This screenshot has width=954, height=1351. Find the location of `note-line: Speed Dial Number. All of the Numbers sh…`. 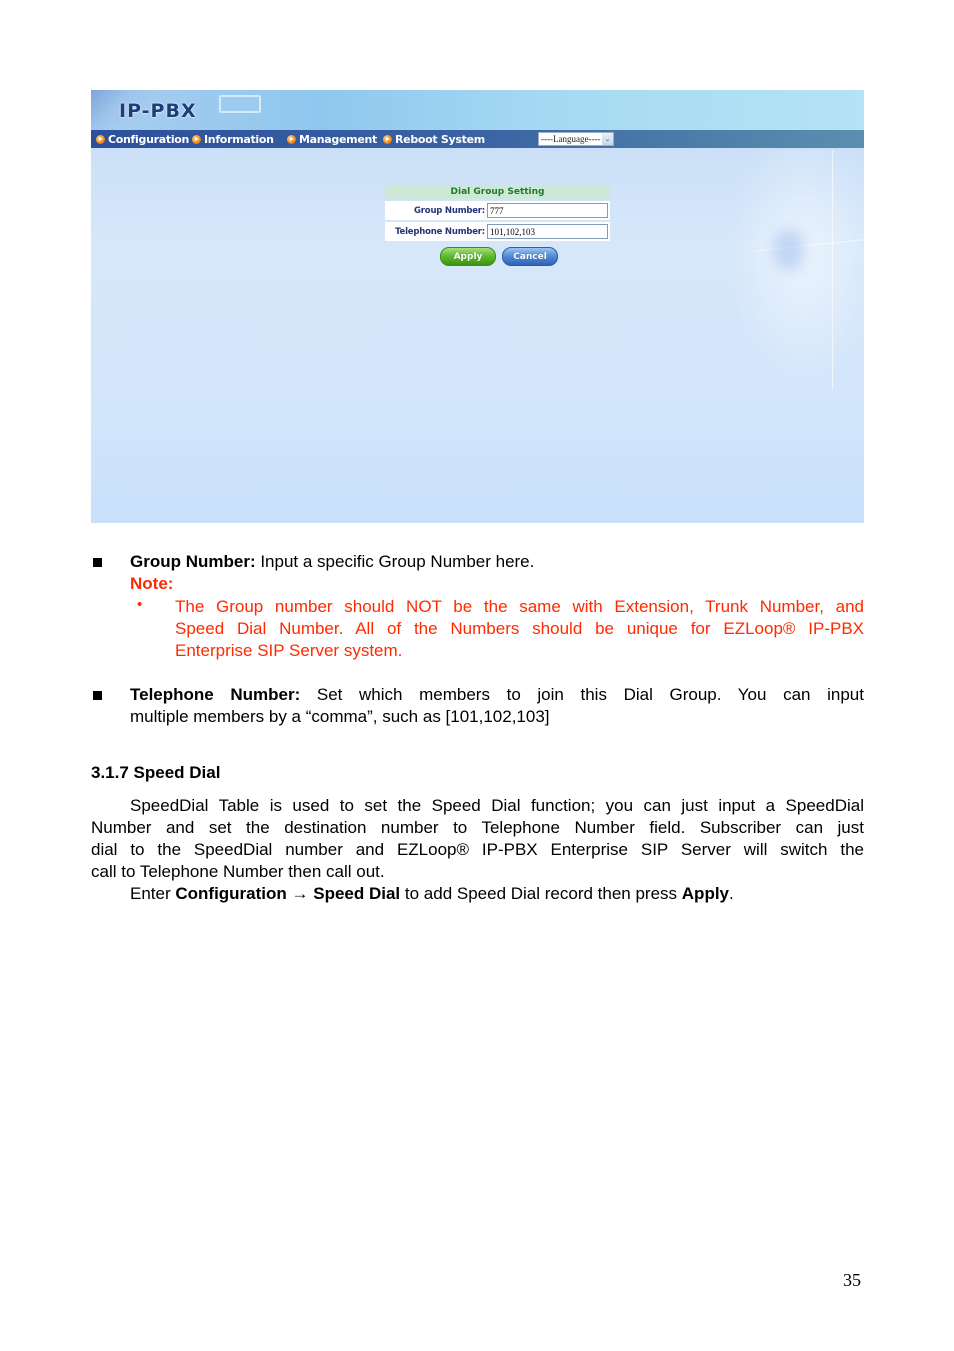

note-line: Speed Dial Number. All of the Numbers sh… is located at coordinates (519, 628).